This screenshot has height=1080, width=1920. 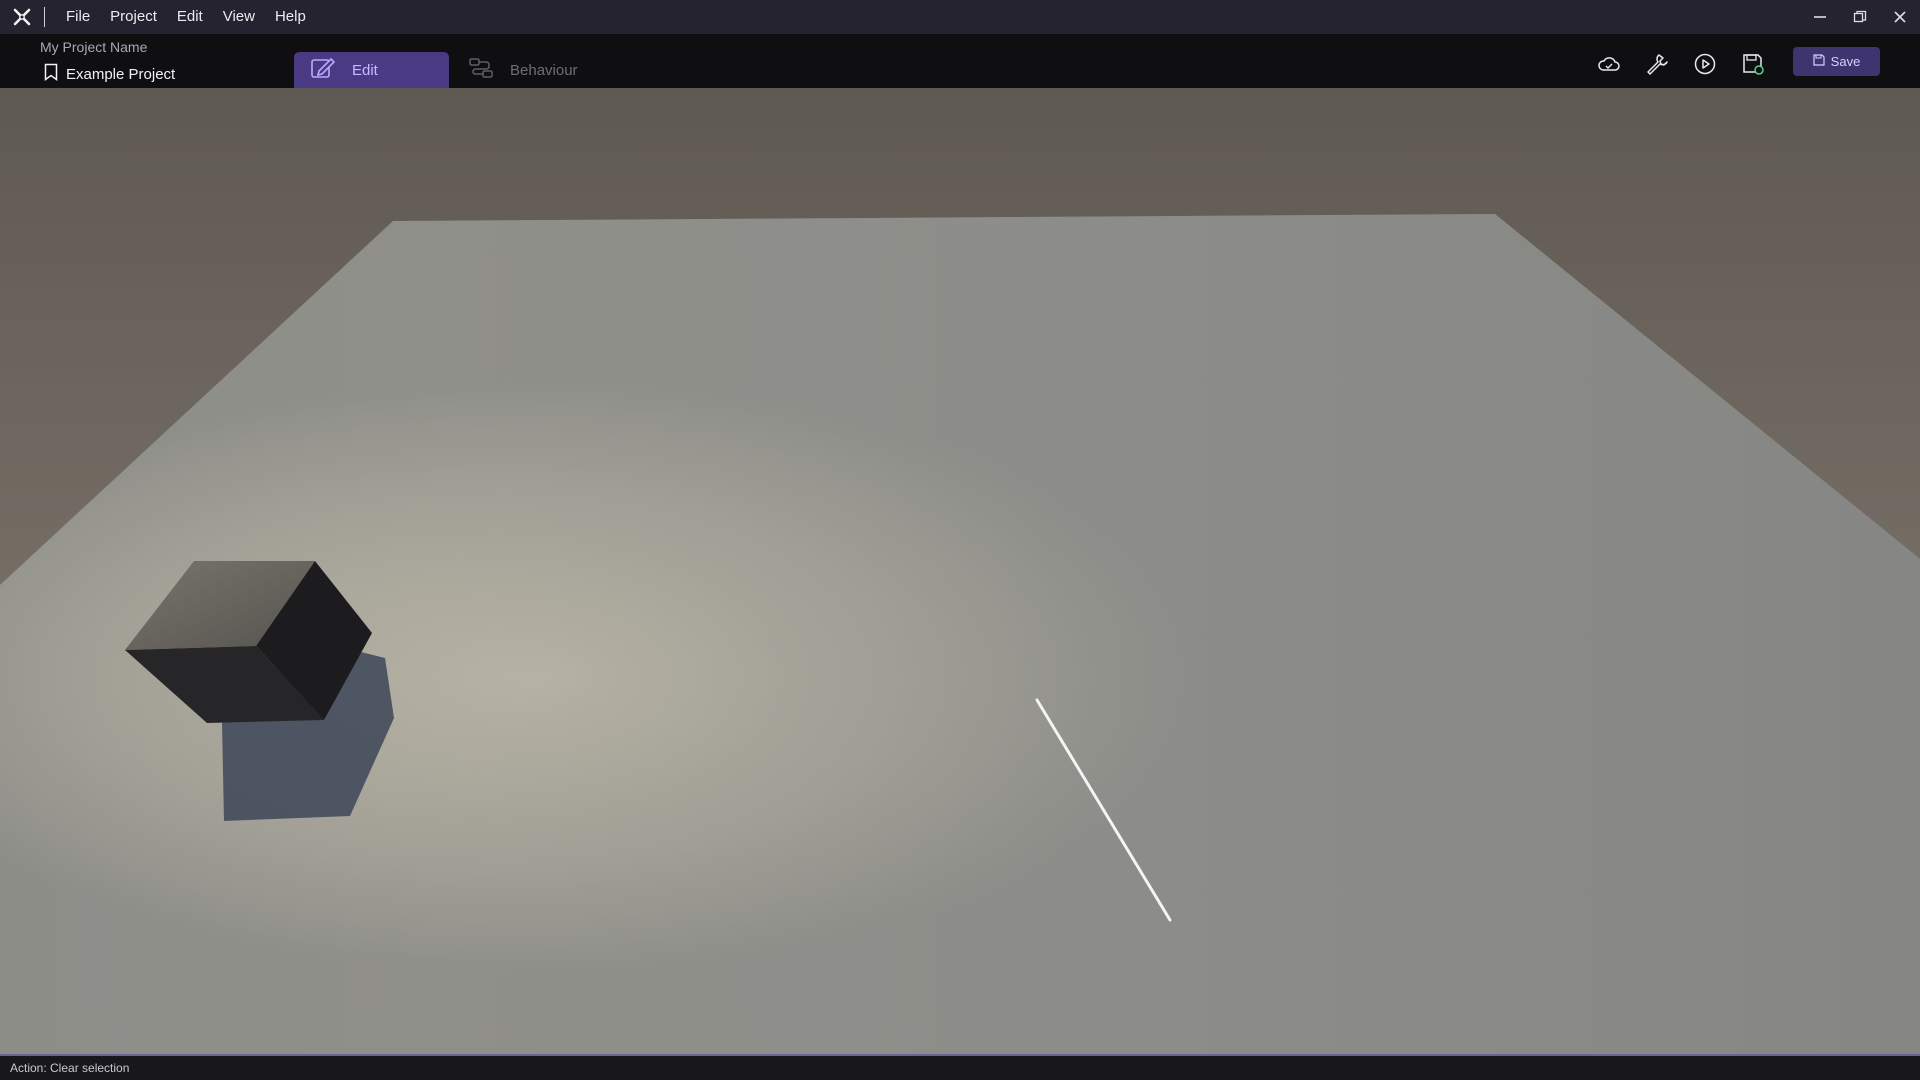 I want to click on save-button-label: Save, so click(x=1845, y=61).